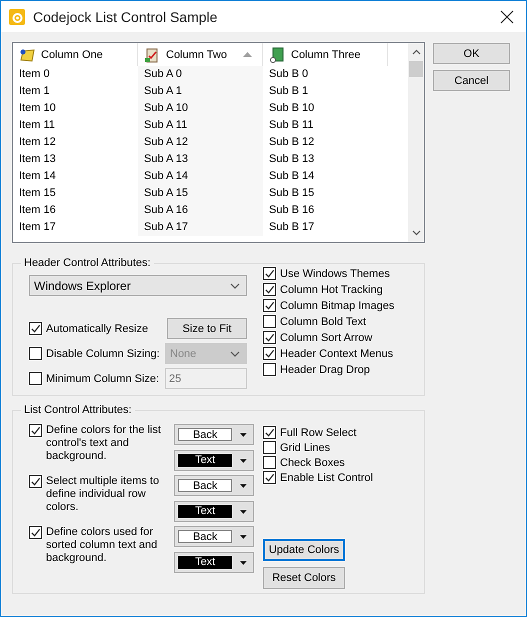 The width and height of the screenshot is (527, 617). Describe the element at coordinates (416, 142) in the screenshot. I see `vertical-scrollbar` at that location.